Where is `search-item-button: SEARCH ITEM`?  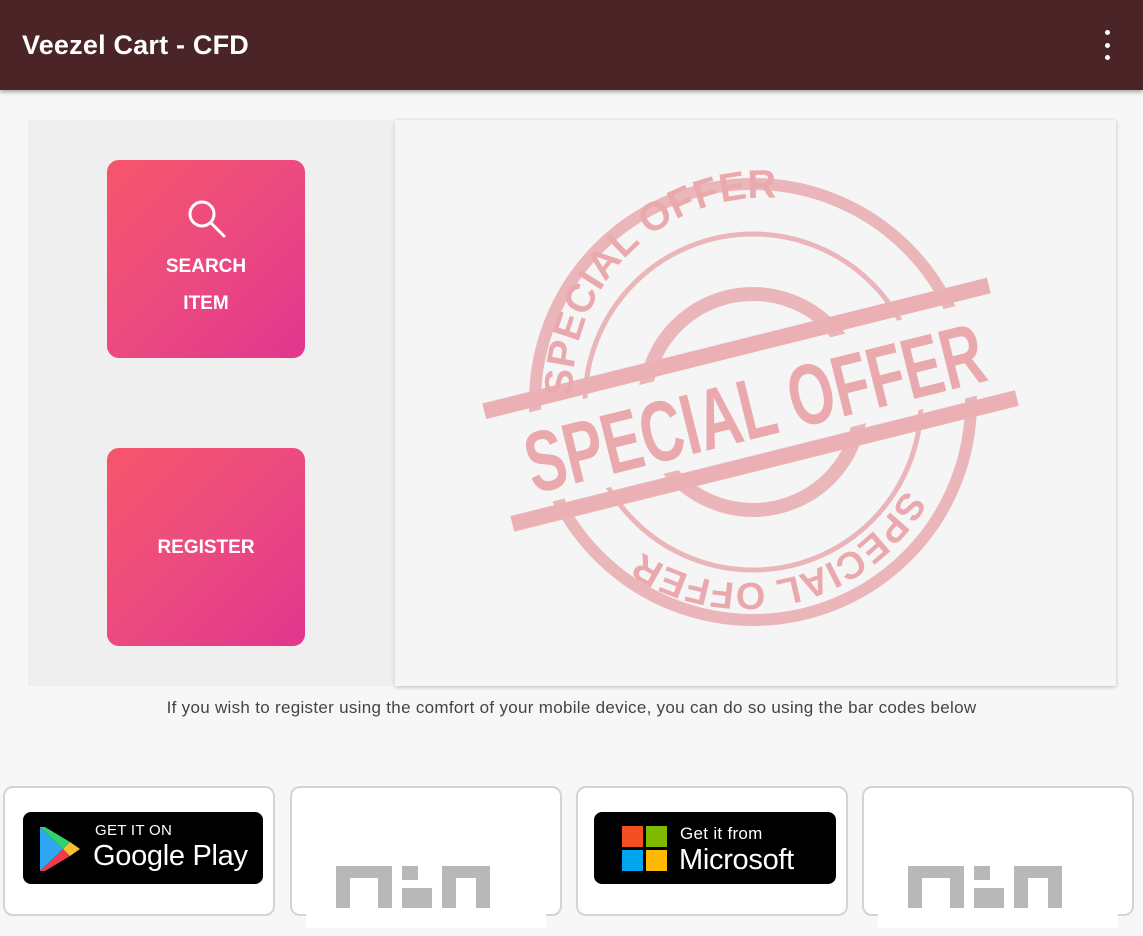
search-item-button: SEARCH ITEM is located at coordinates (206, 259).